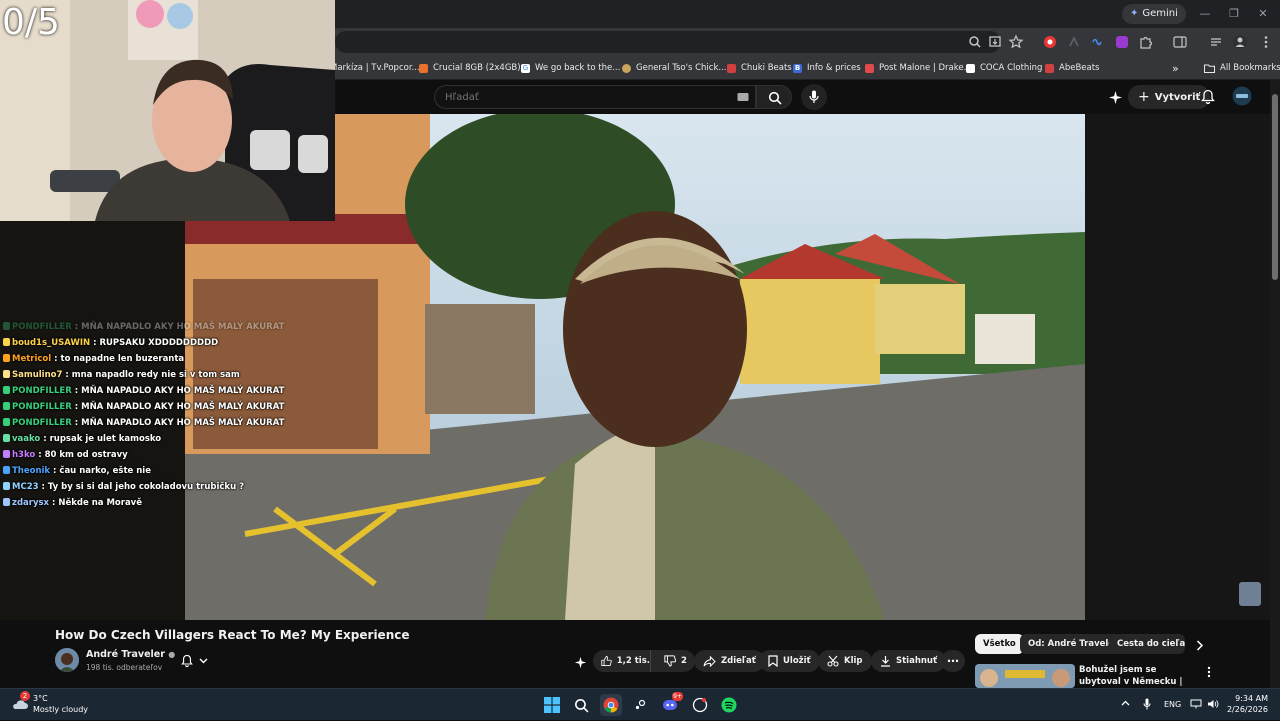 The height and width of the screenshot is (721, 1280). Describe the element at coordinates (773, 661) in the screenshot. I see `save-icon` at that location.